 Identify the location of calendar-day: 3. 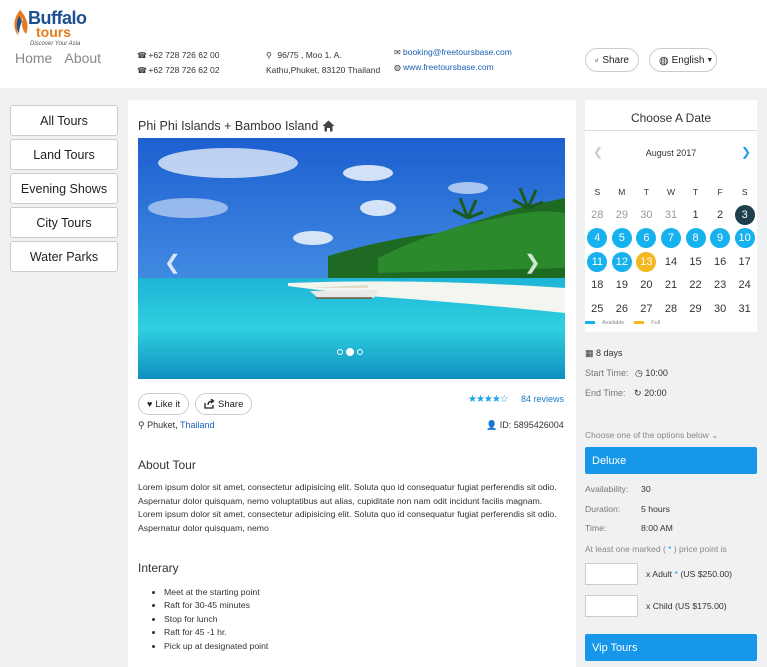
(744, 215).